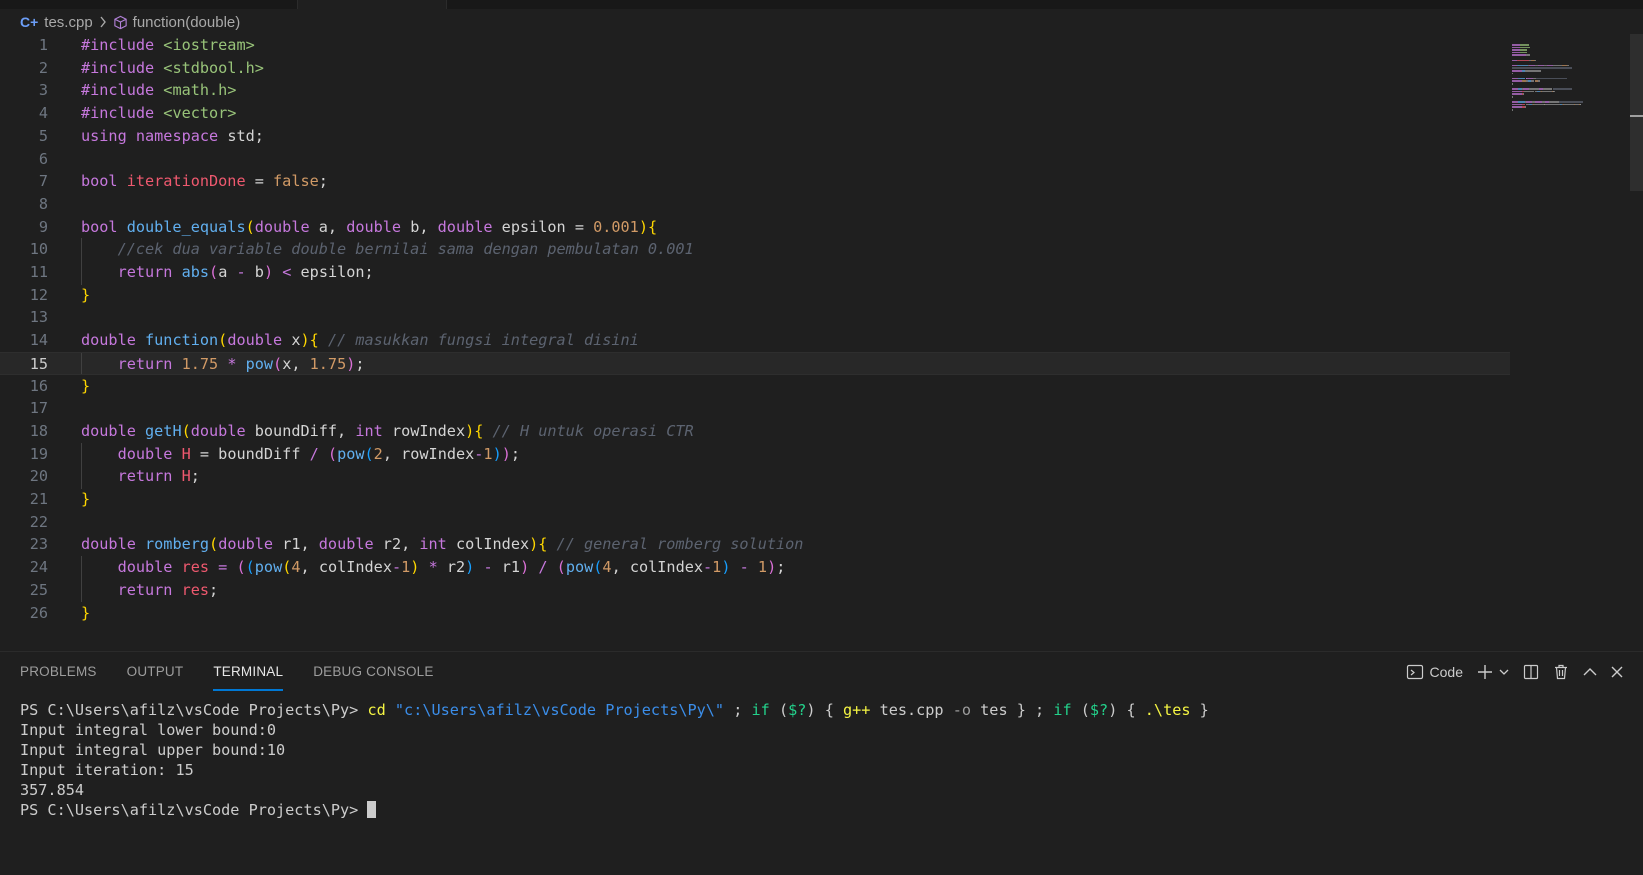 The height and width of the screenshot is (875, 1643). I want to click on code-line: 16}, so click(755, 387).